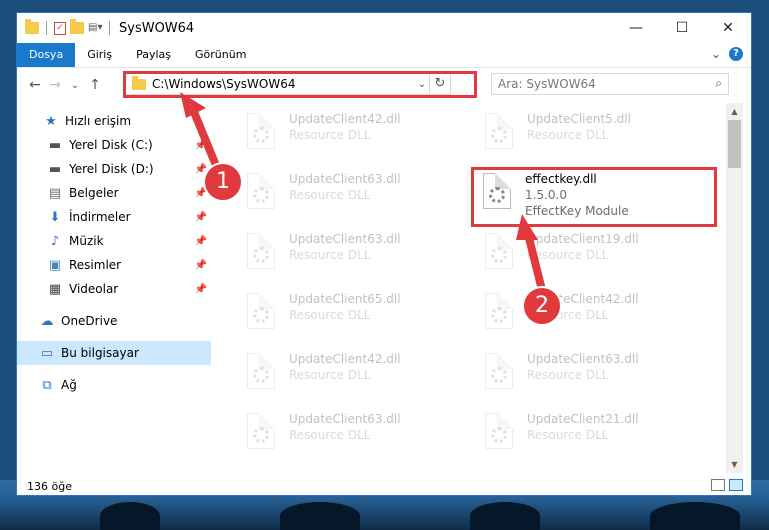  What do you see at coordinates (718, 83) in the screenshot?
I see `search-icon: ⌕` at bounding box center [718, 83].